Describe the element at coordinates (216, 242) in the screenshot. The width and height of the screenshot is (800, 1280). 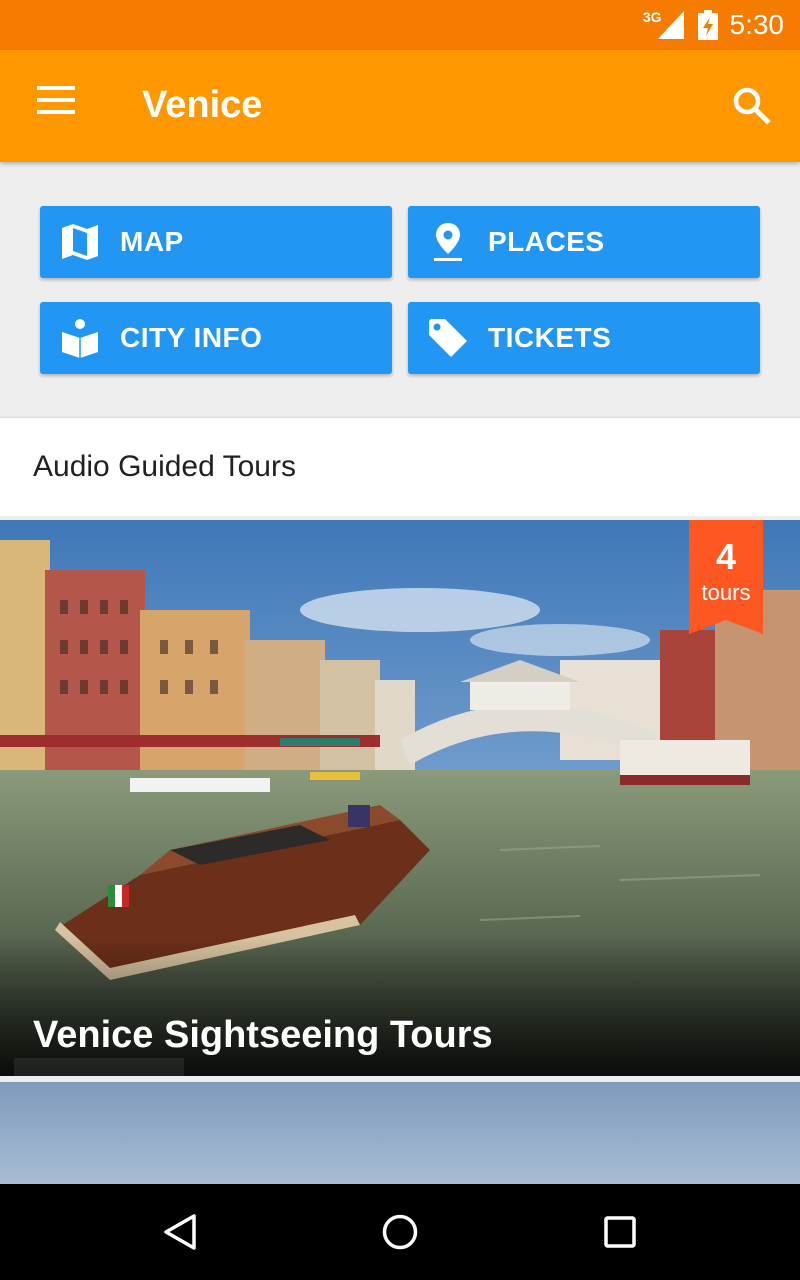
I see `map-button: MAP` at that location.